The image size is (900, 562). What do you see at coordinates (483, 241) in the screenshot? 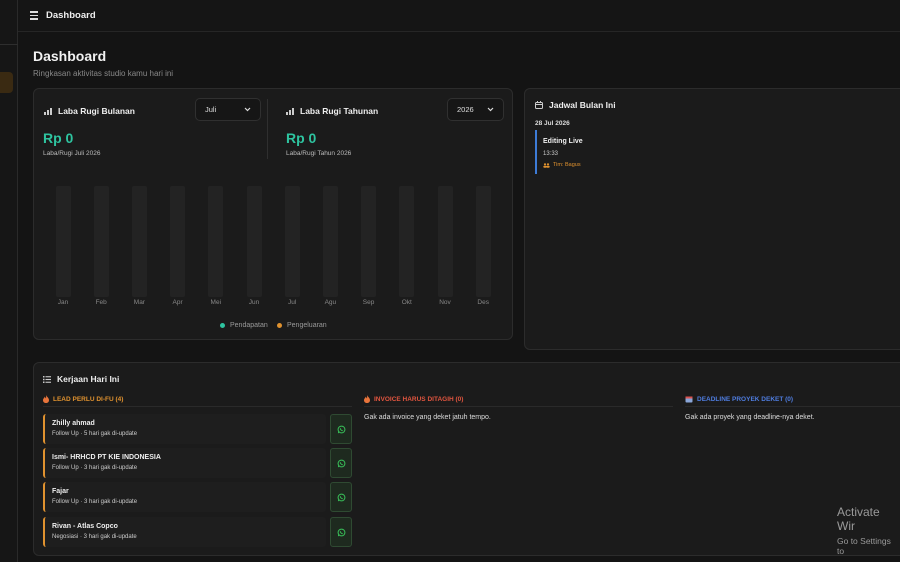
I see `chart-bar-des` at bounding box center [483, 241].